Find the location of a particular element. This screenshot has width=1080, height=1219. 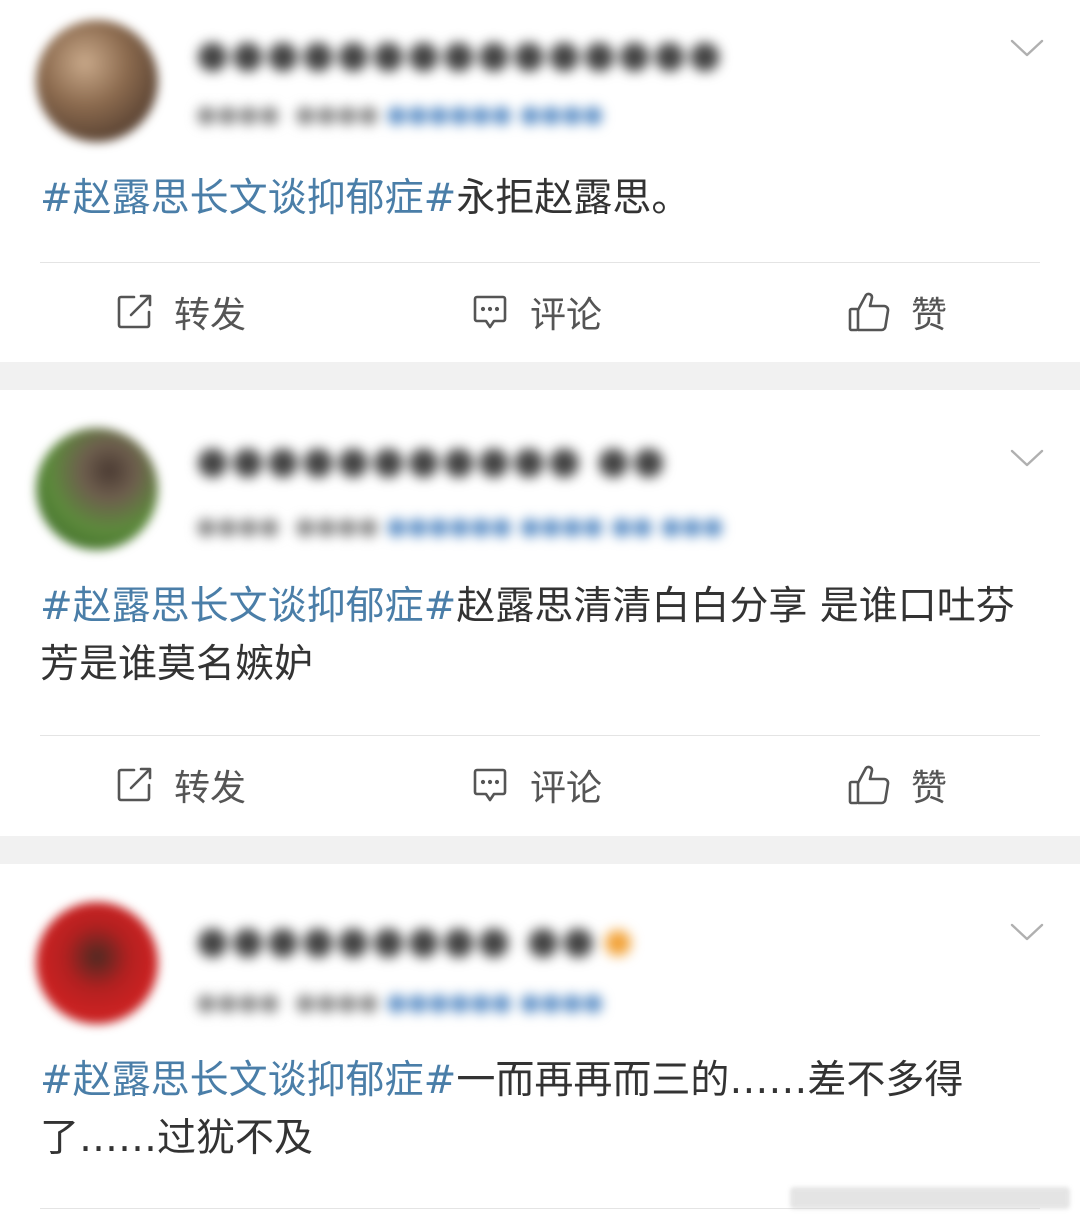

blurred-post-meta: ●●●● ●●●● ●●●●●● ●●●● ●● ●●● is located at coordinates (460, 526).